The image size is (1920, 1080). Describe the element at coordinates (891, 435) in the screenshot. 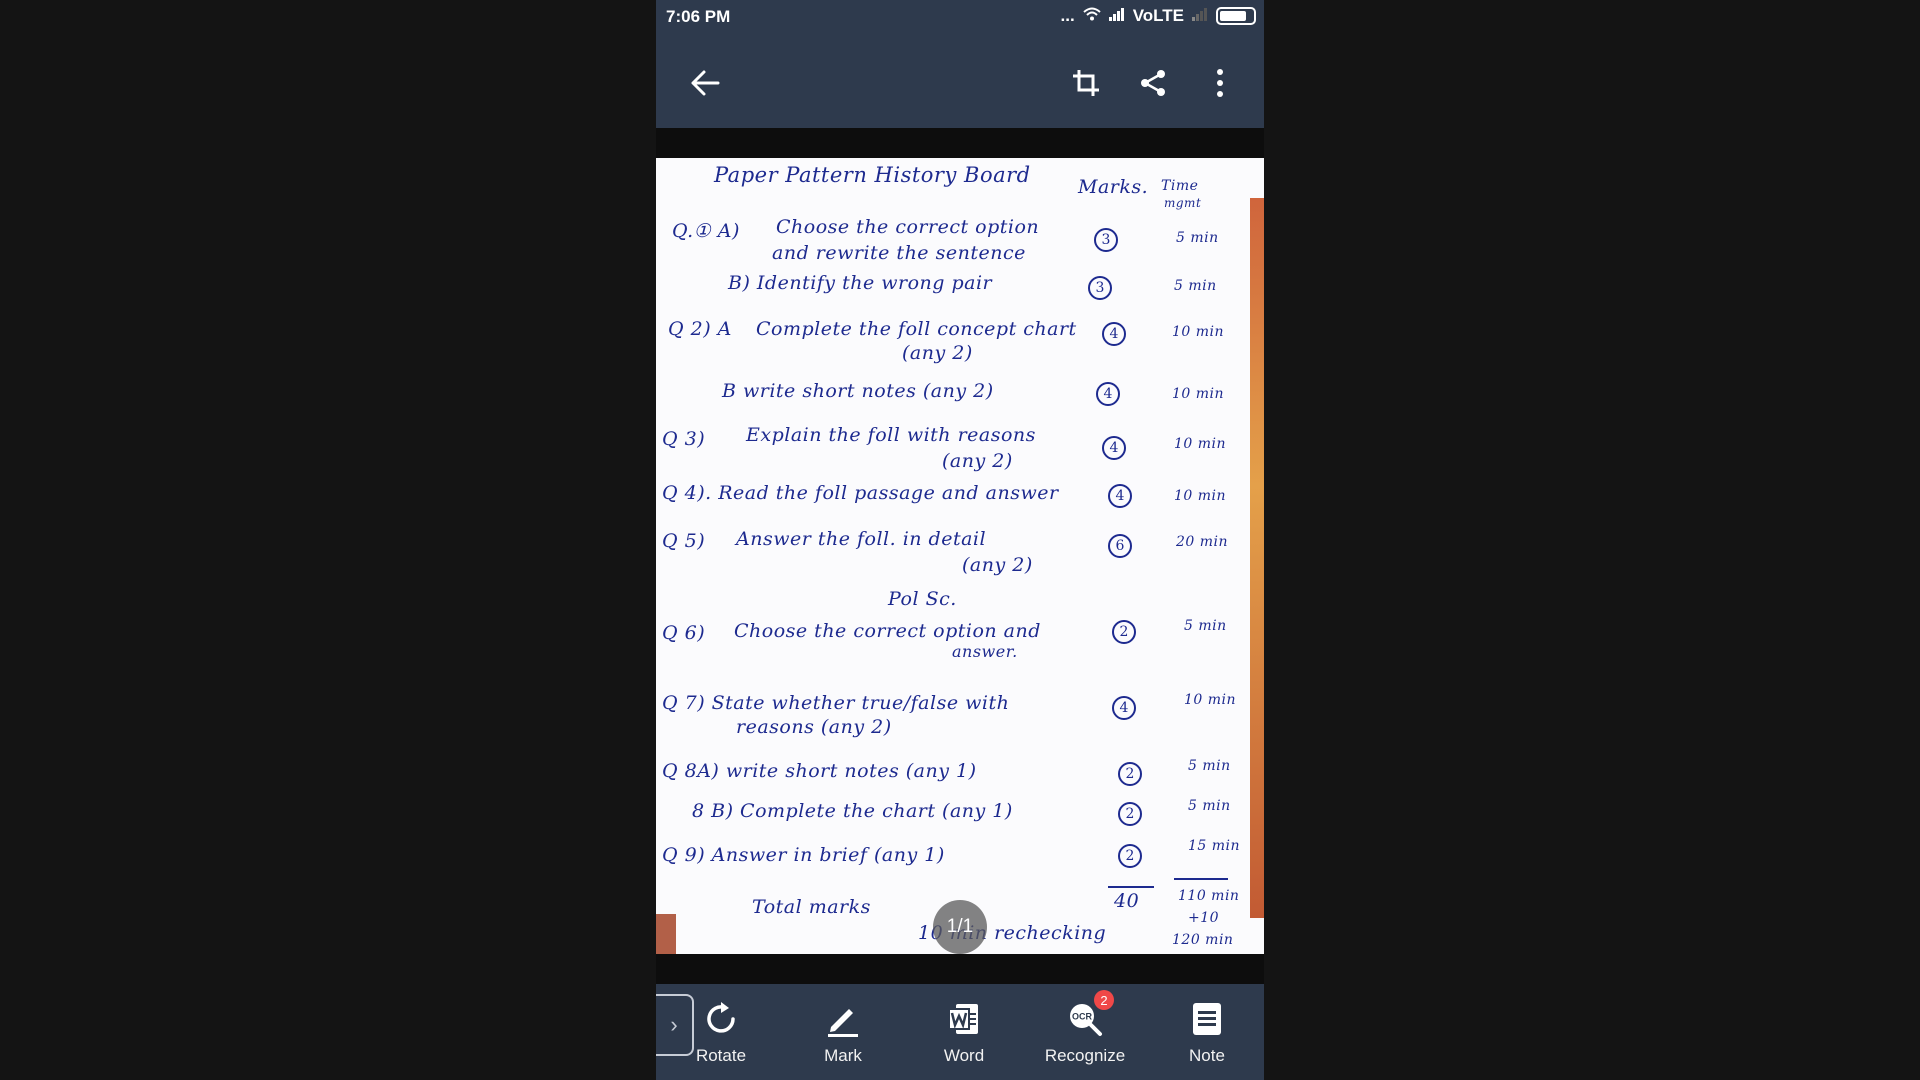

I see `q3-line1: Explain the foll with reasons` at that location.